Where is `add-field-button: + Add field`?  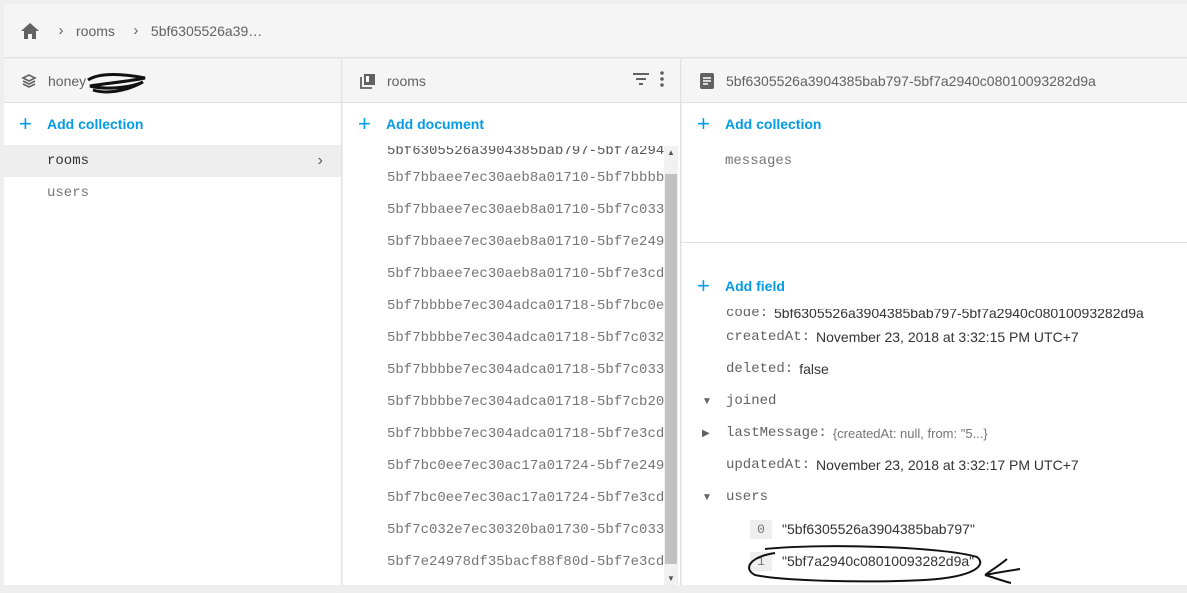 add-field-button: + Add field is located at coordinates (934, 286).